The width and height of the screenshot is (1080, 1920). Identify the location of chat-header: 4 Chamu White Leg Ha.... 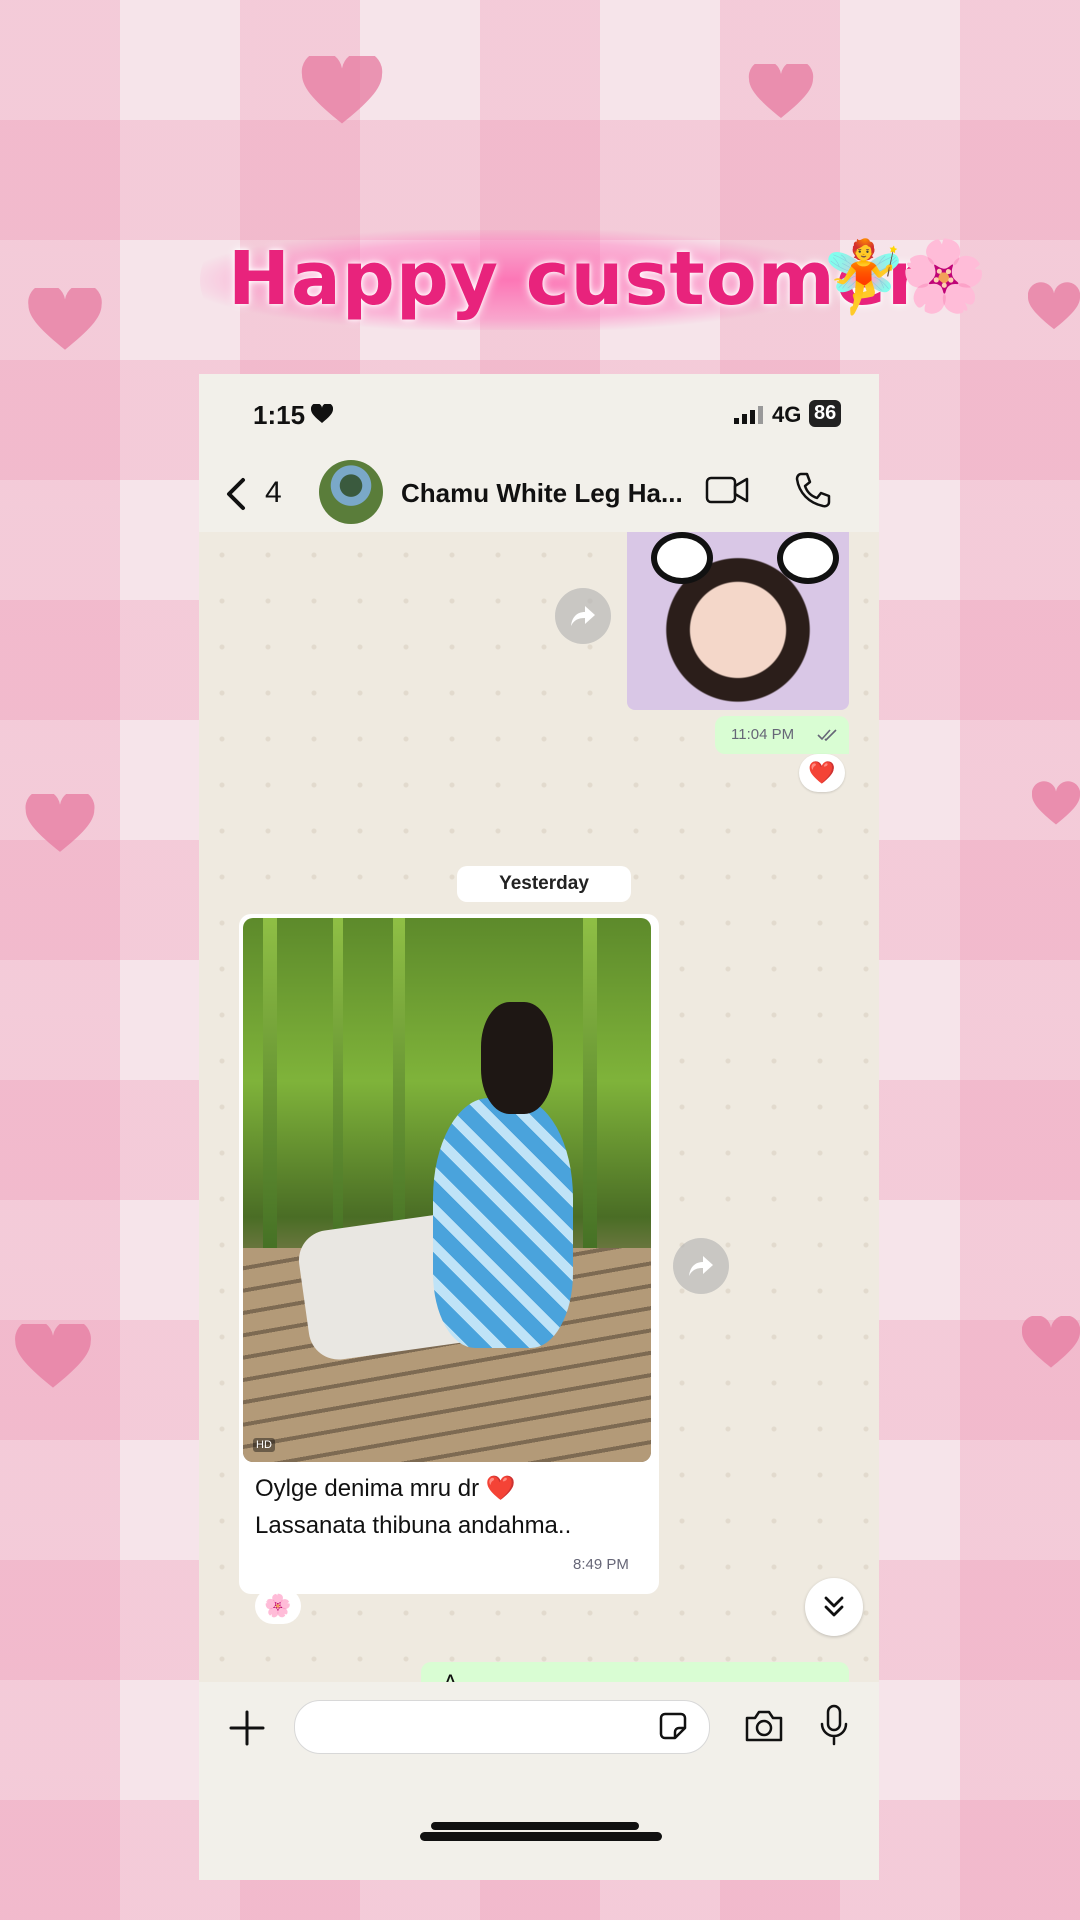
(539, 494).